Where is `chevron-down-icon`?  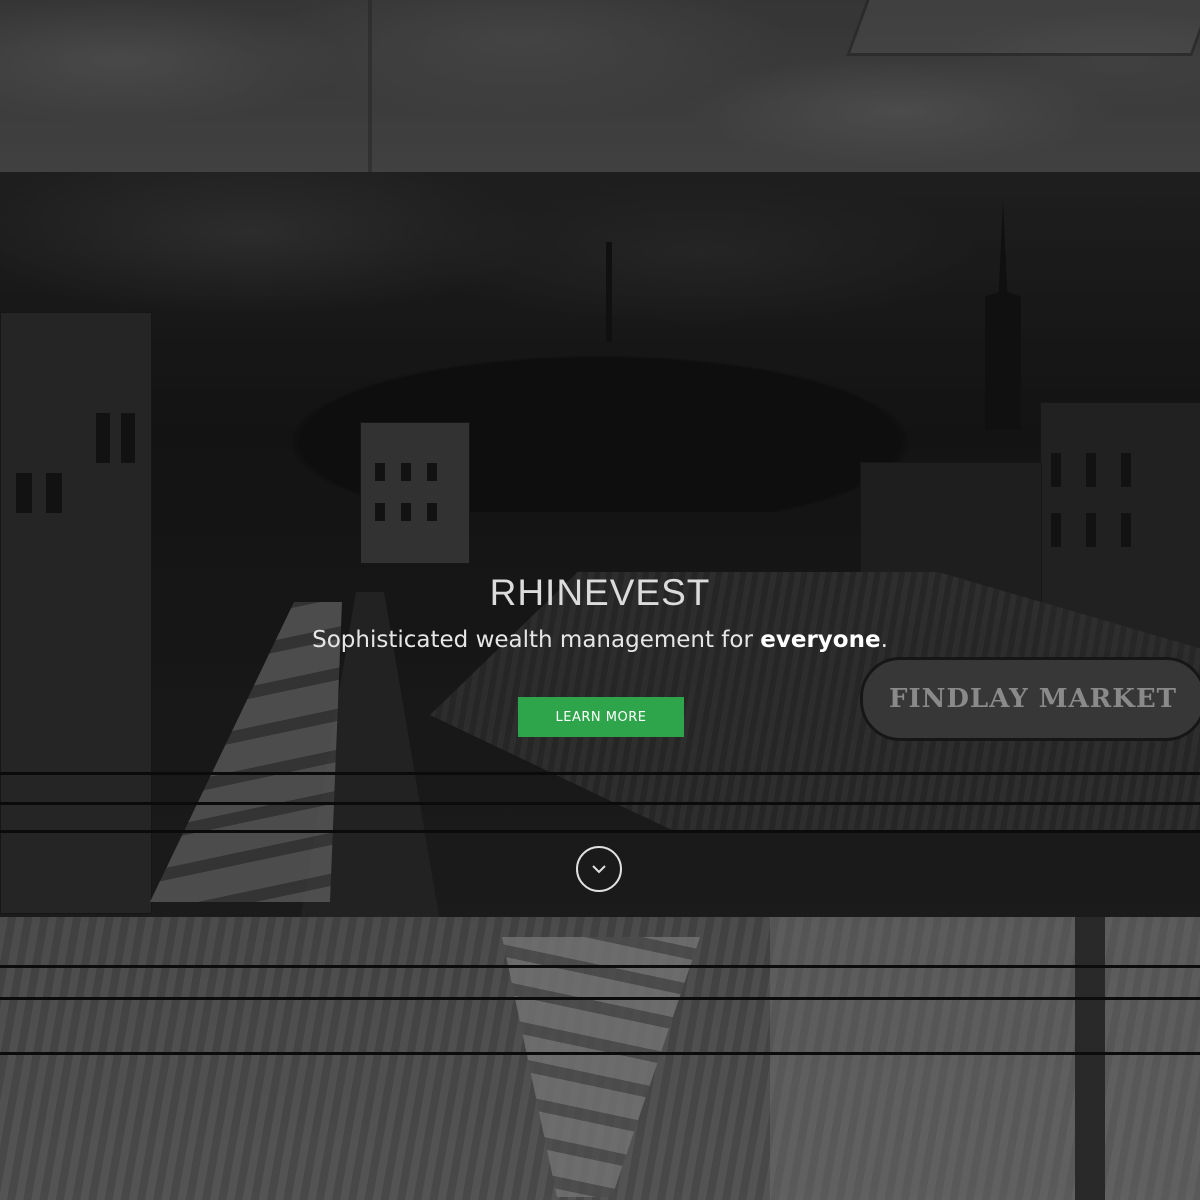 chevron-down-icon is located at coordinates (599, 869).